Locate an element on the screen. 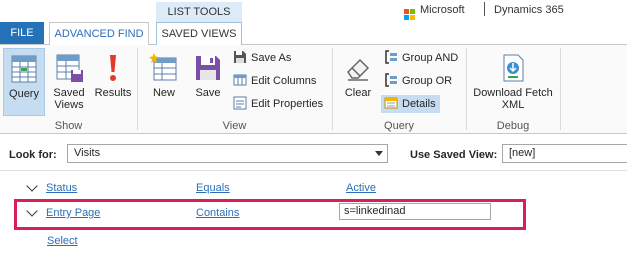 This screenshot has width=627, height=270. saved-view-value: [new] is located at coordinates (522, 153).